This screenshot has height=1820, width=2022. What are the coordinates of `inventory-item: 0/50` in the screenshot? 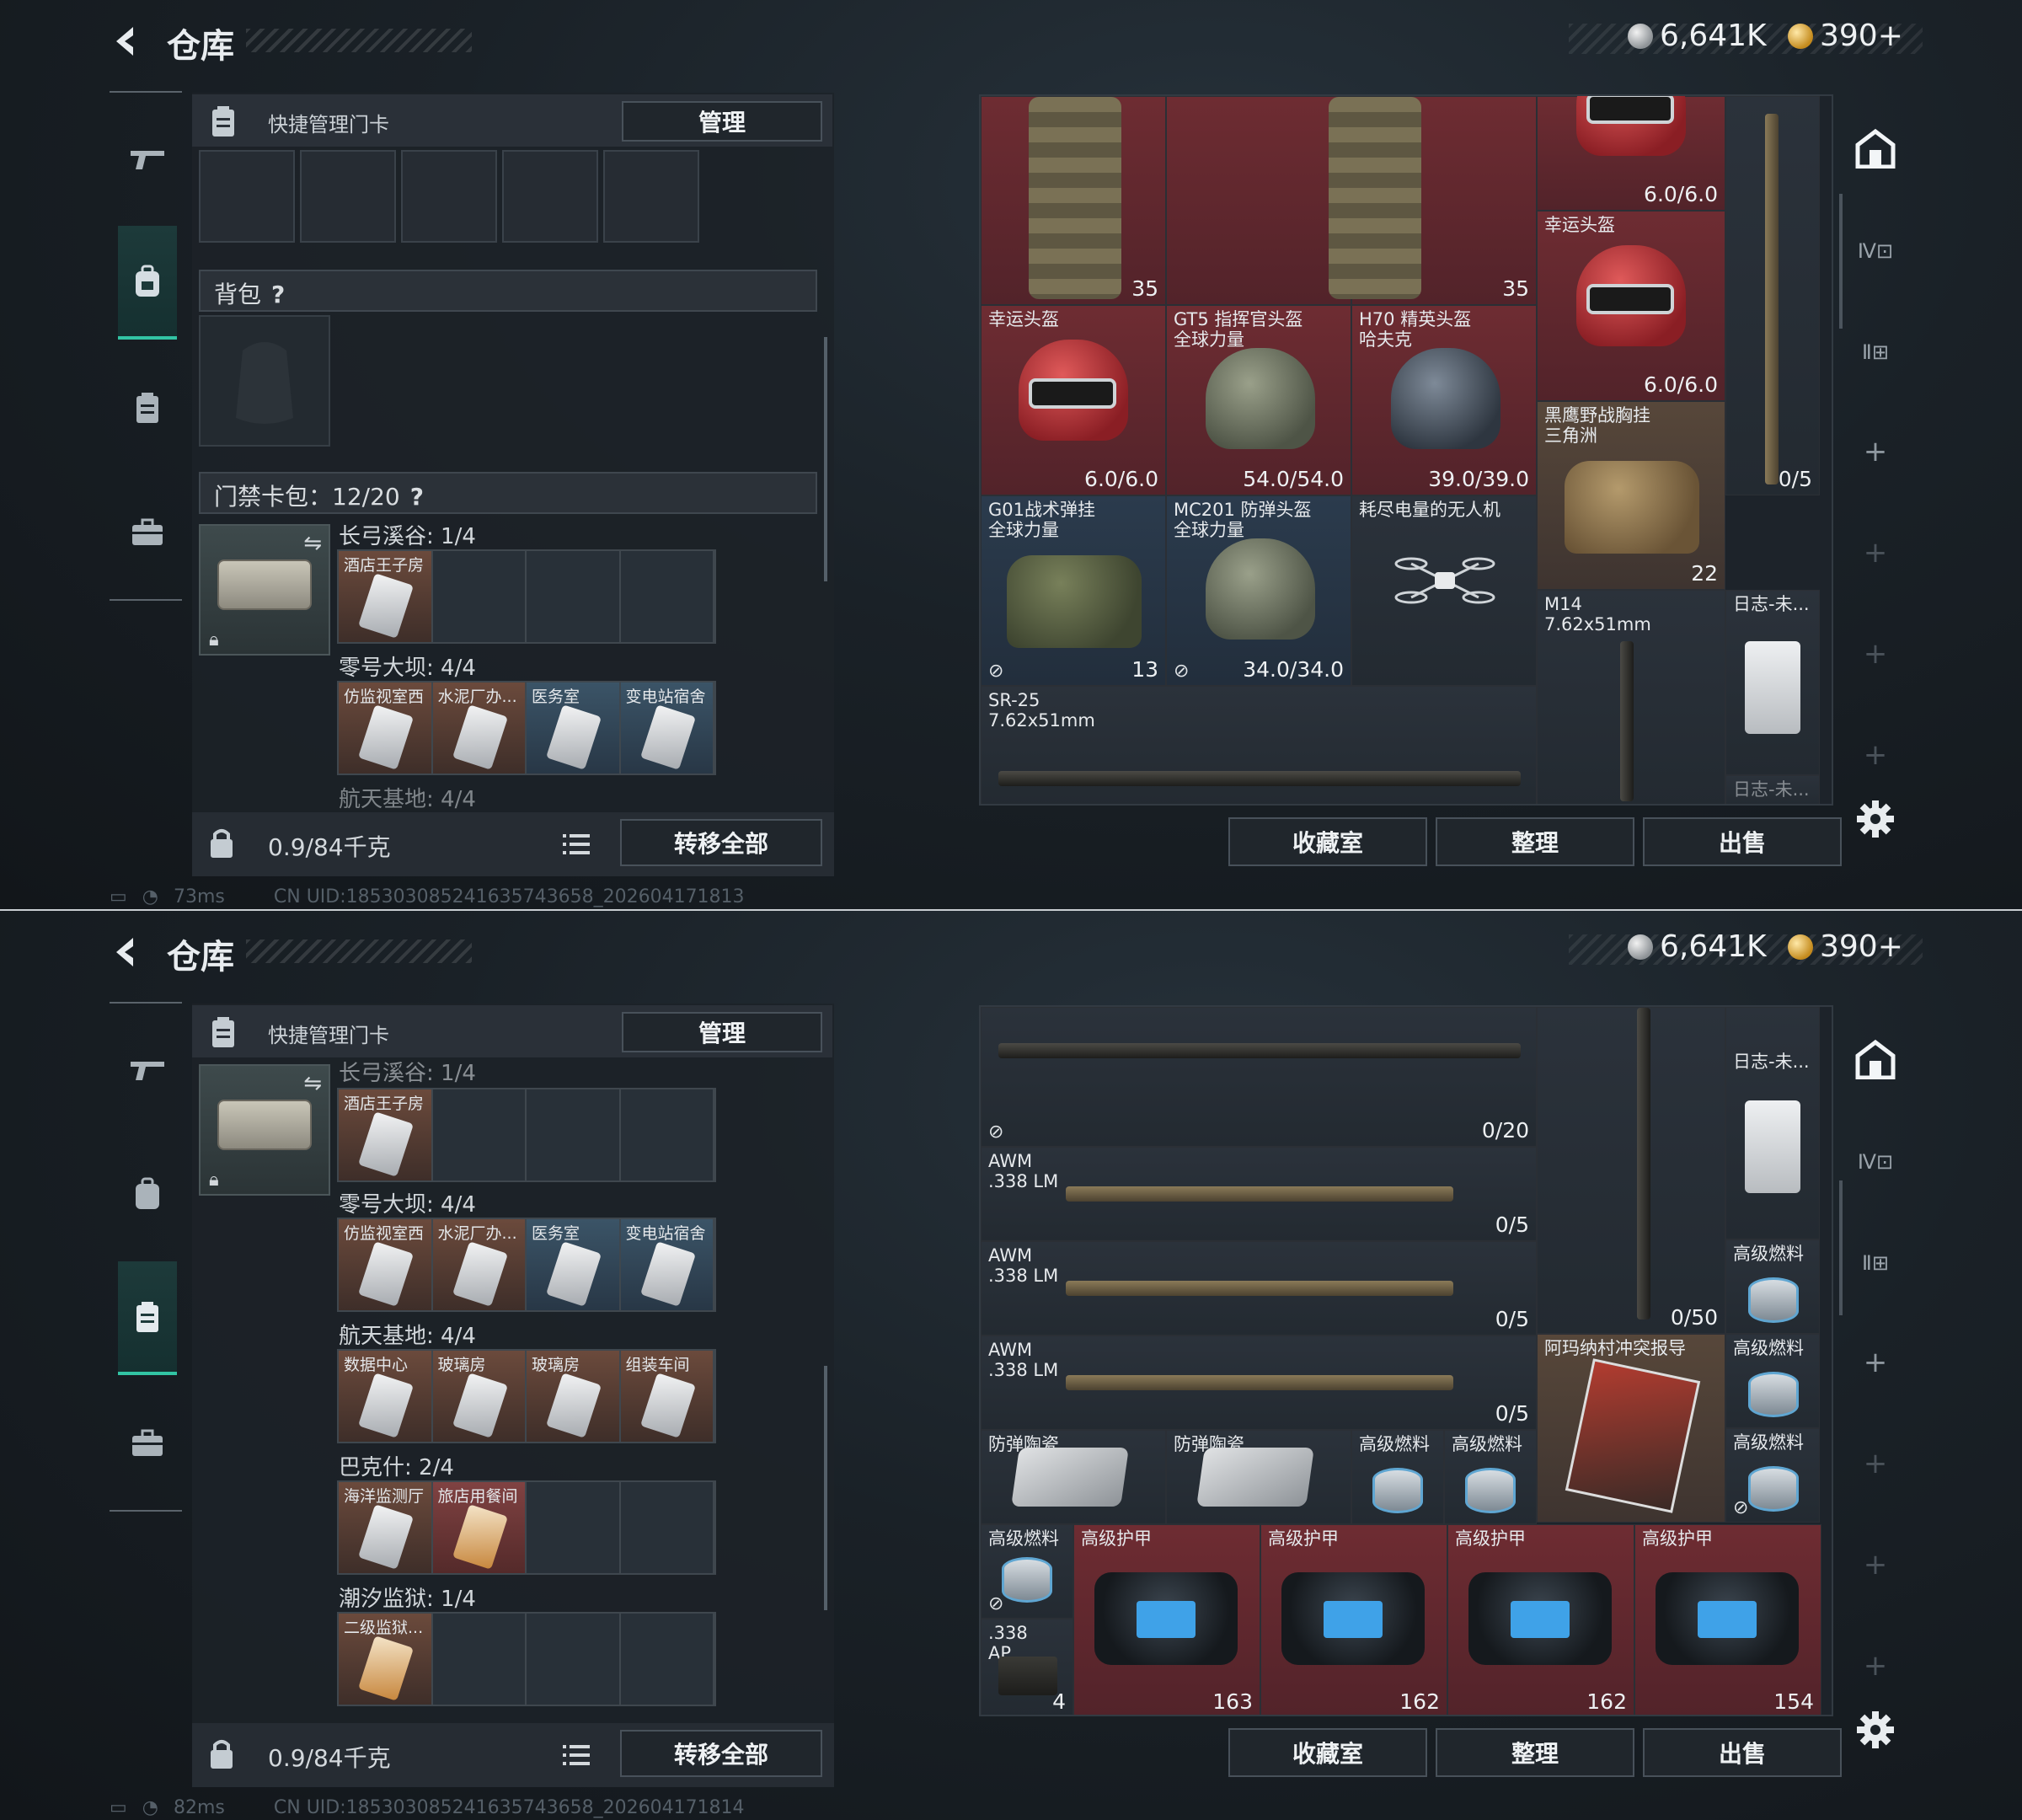 It's located at (1631, 1170).